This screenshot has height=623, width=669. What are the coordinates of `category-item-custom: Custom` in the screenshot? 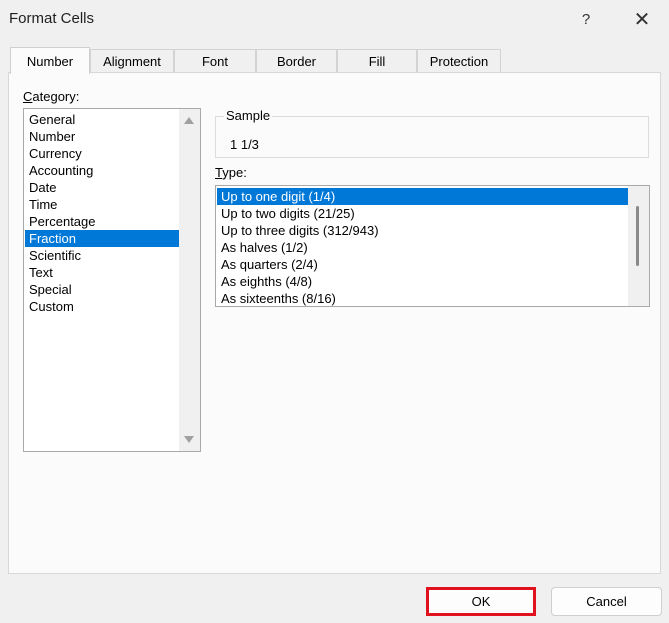 It's located at (102, 306).